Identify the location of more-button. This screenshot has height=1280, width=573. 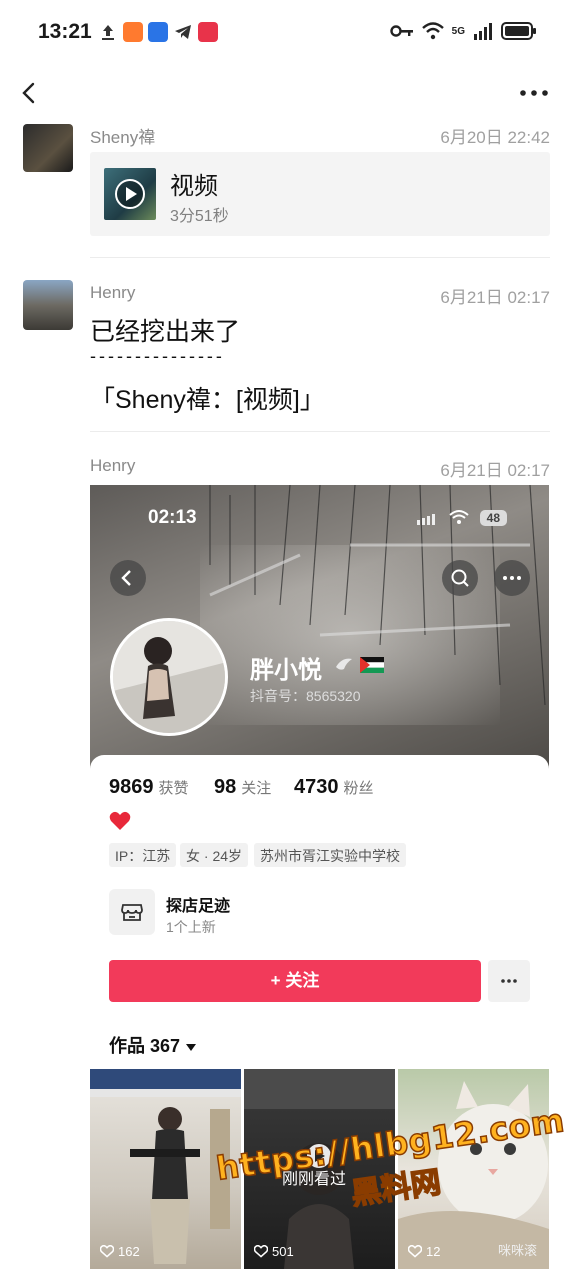
(512, 578).